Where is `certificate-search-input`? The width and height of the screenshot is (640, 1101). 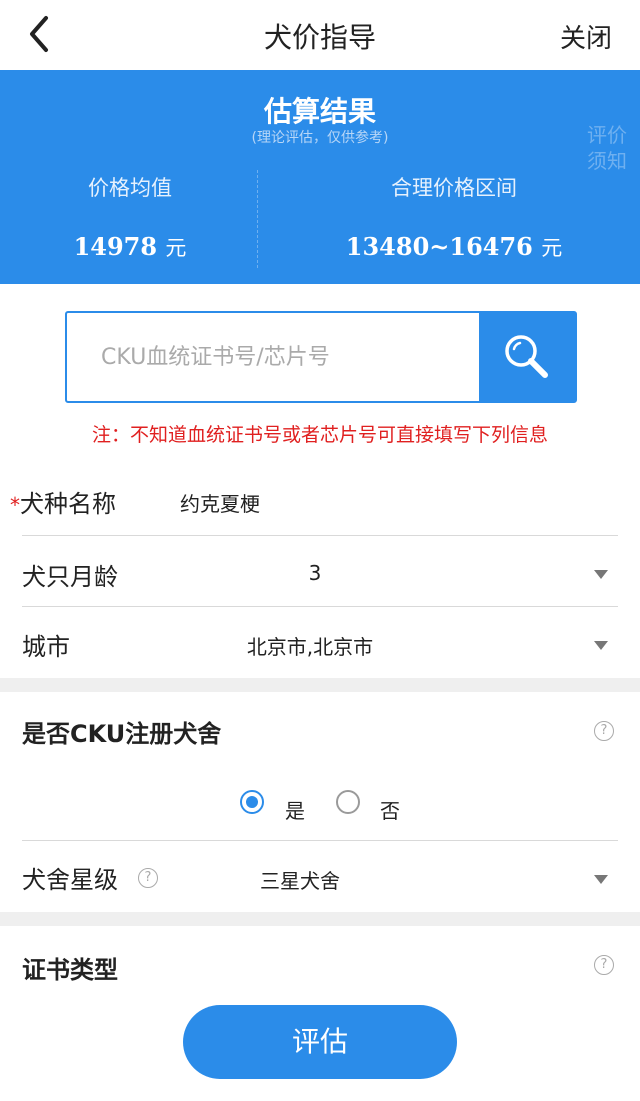 certificate-search-input is located at coordinates (273, 357).